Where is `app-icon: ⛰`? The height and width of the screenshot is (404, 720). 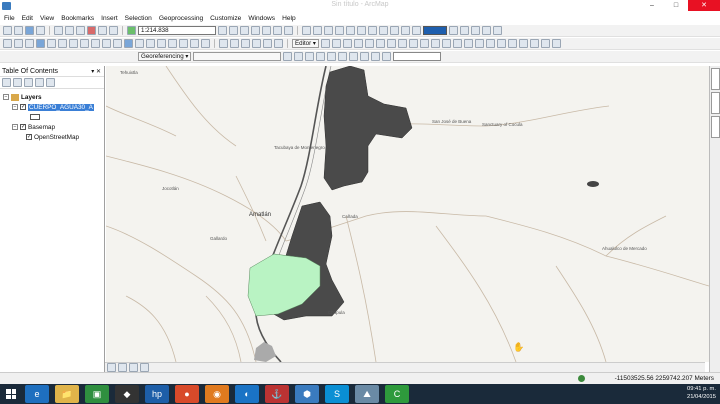
app-icon: ⛰ is located at coordinates (367, 394).